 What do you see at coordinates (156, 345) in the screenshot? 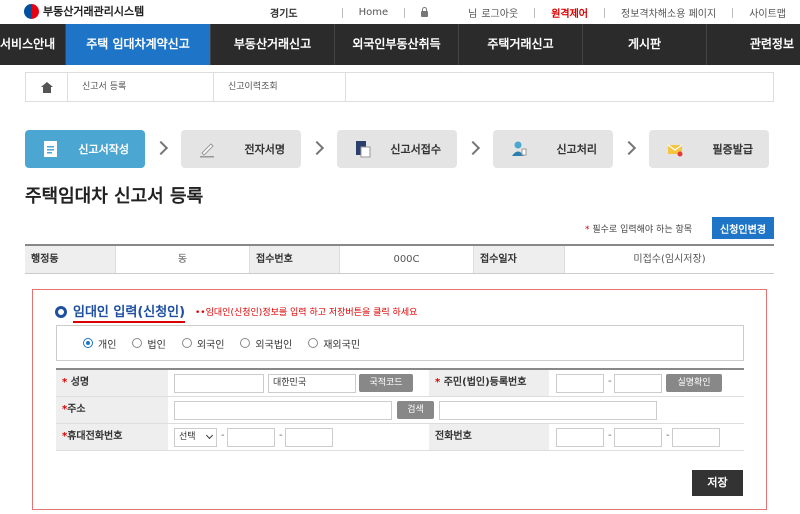
I see `radio-label: 법인` at bounding box center [156, 345].